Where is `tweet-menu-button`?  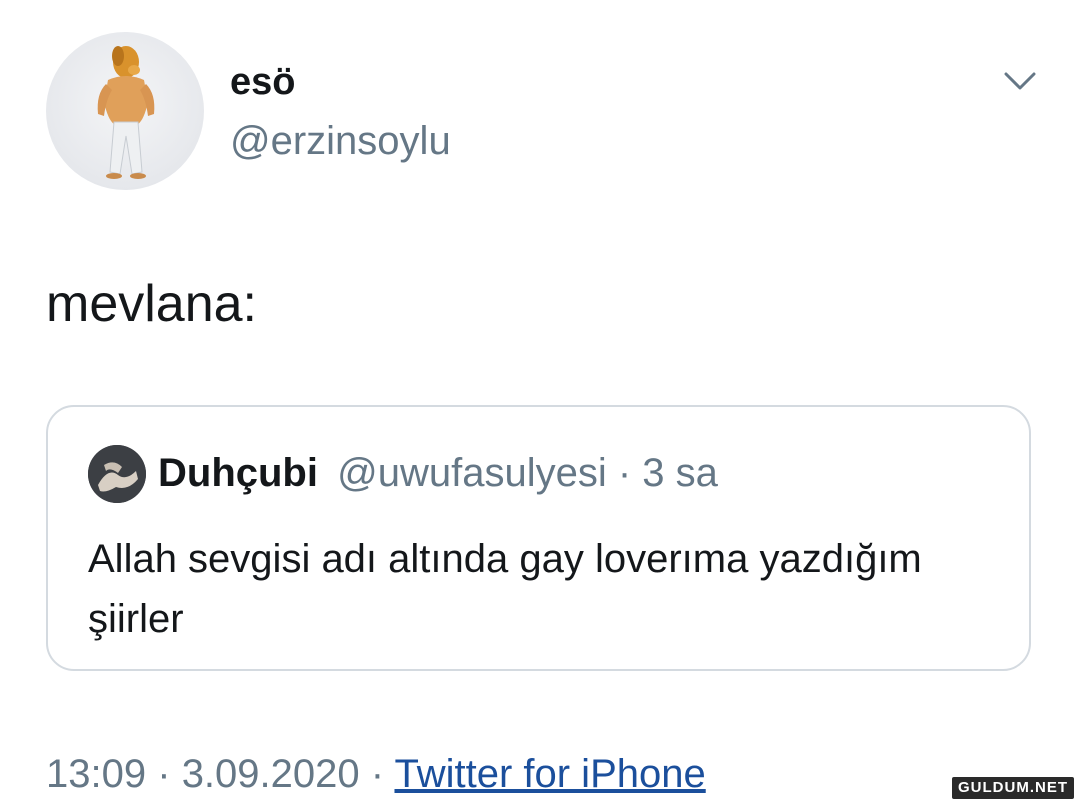 tweet-menu-button is located at coordinates (1020, 81).